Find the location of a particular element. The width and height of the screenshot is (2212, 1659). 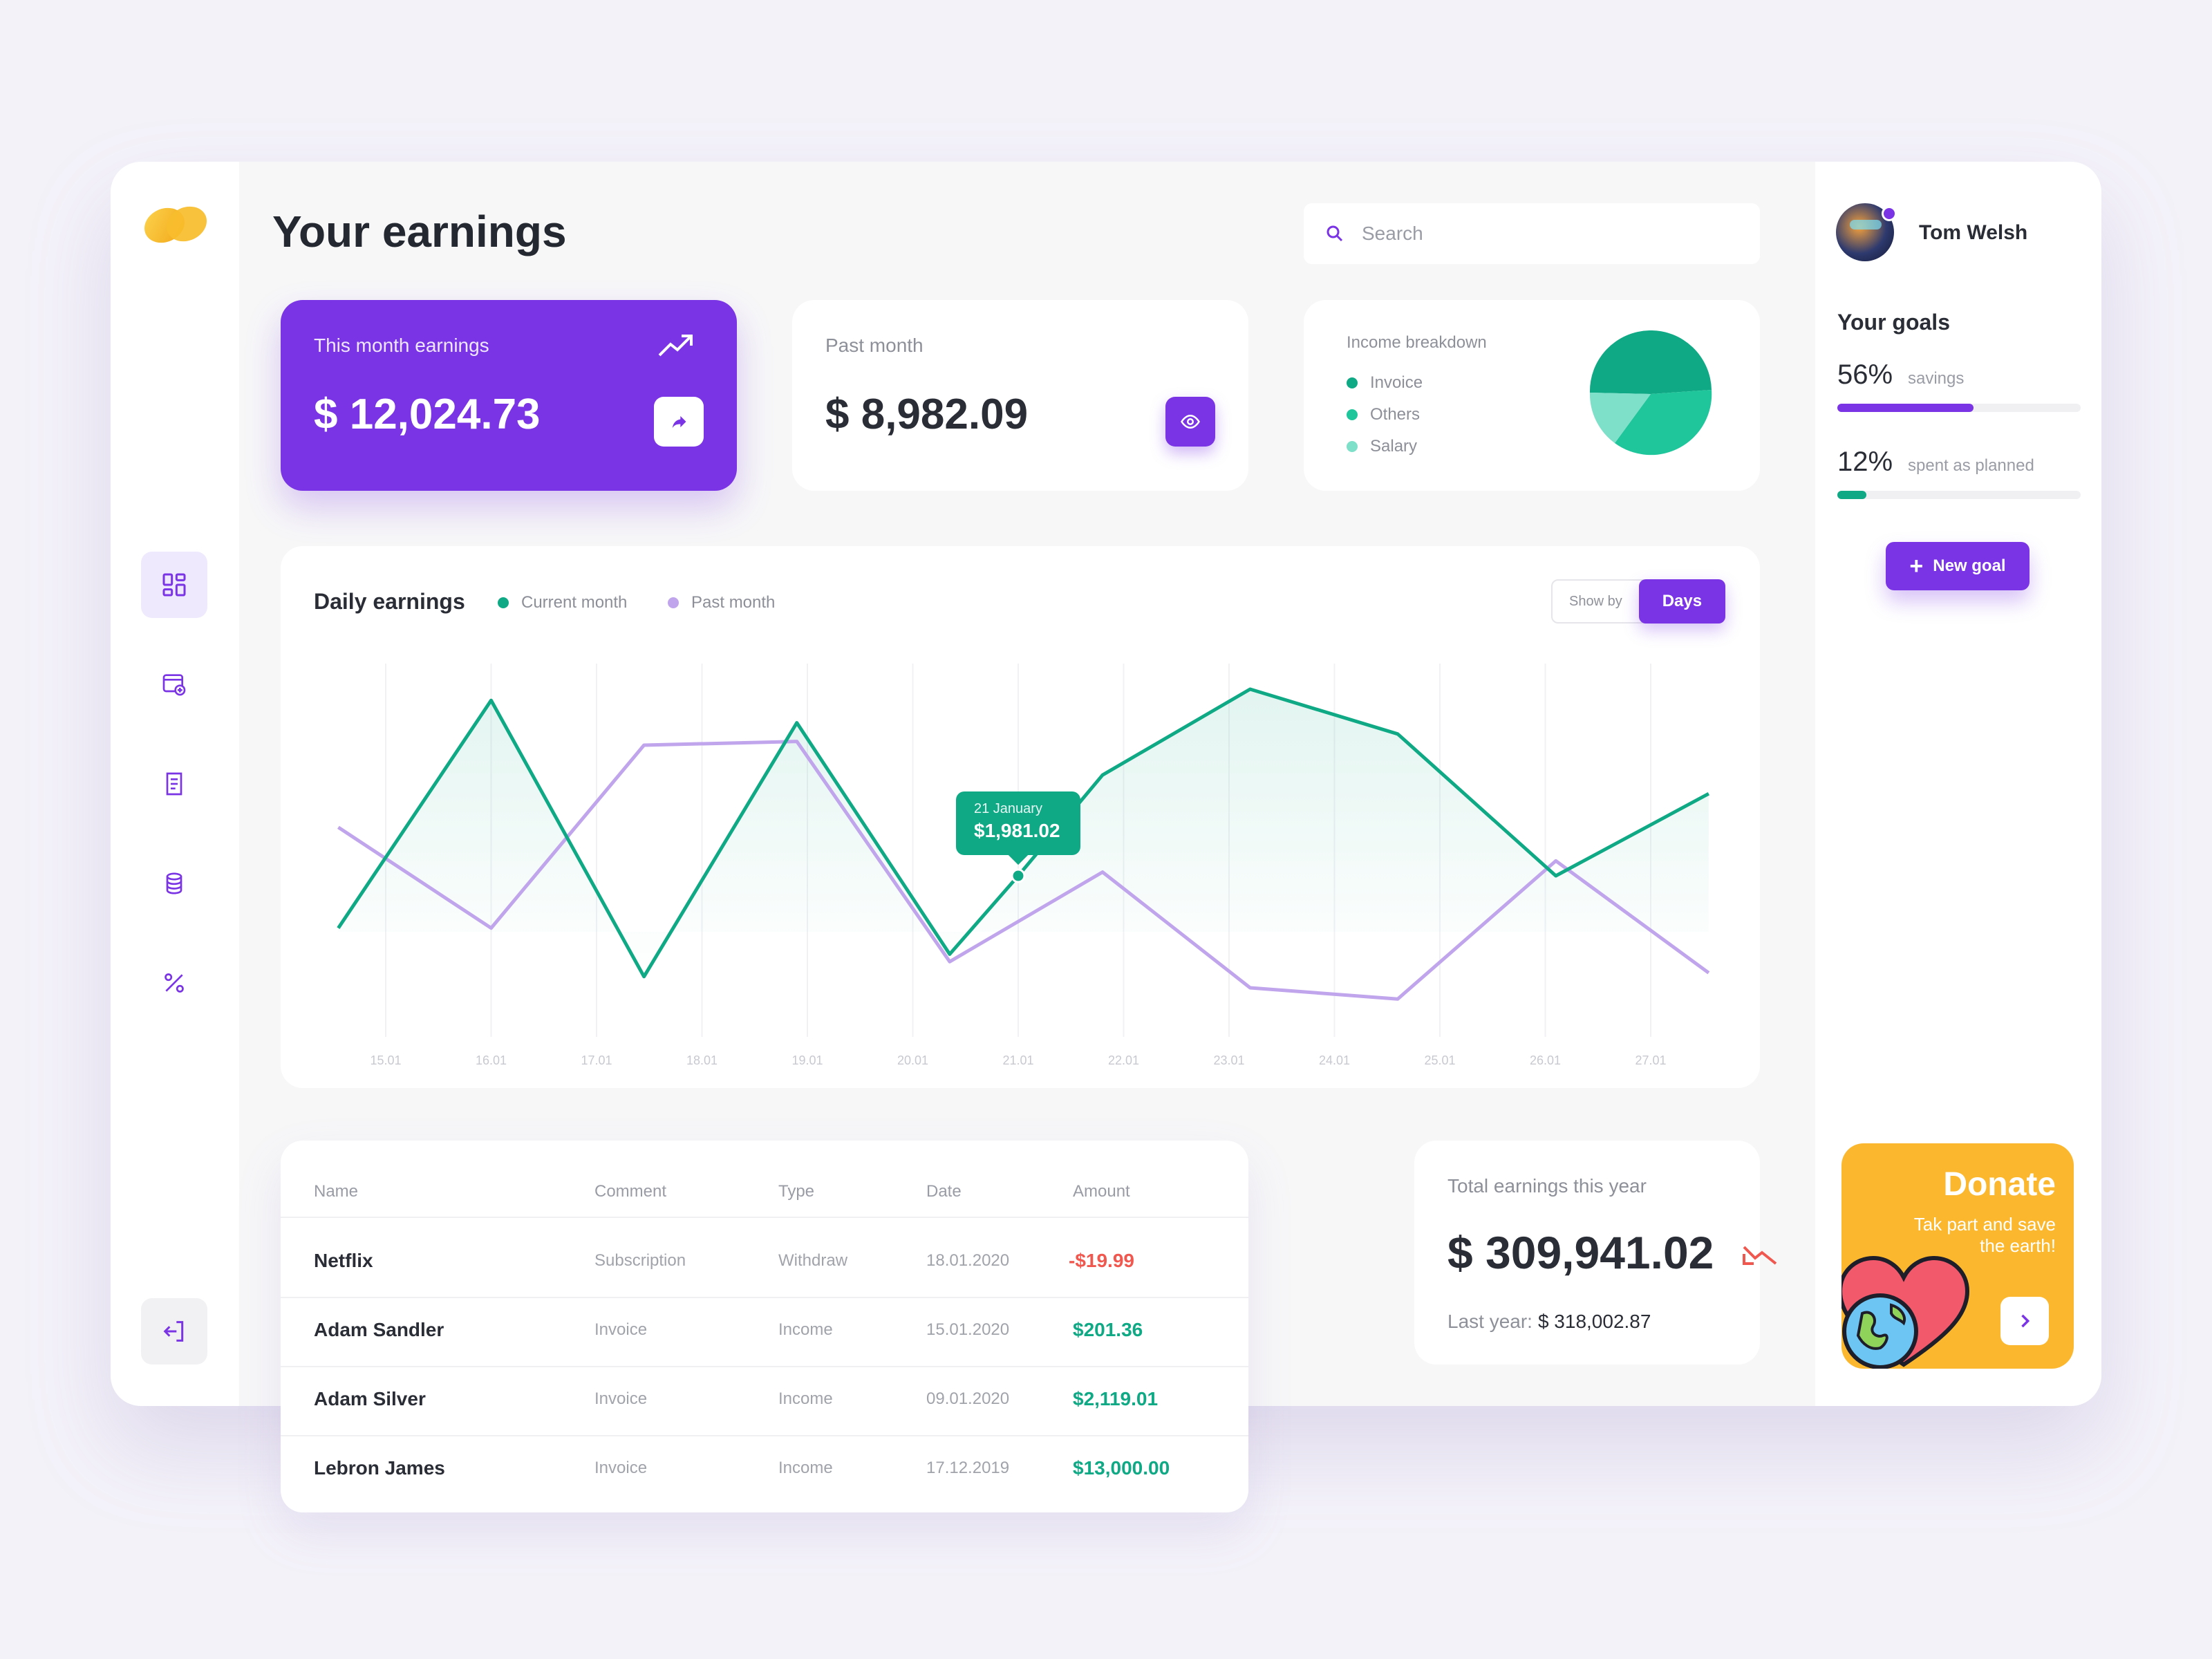

last-year-row: Last year: $ 318,002.87 is located at coordinates (1549, 1322).